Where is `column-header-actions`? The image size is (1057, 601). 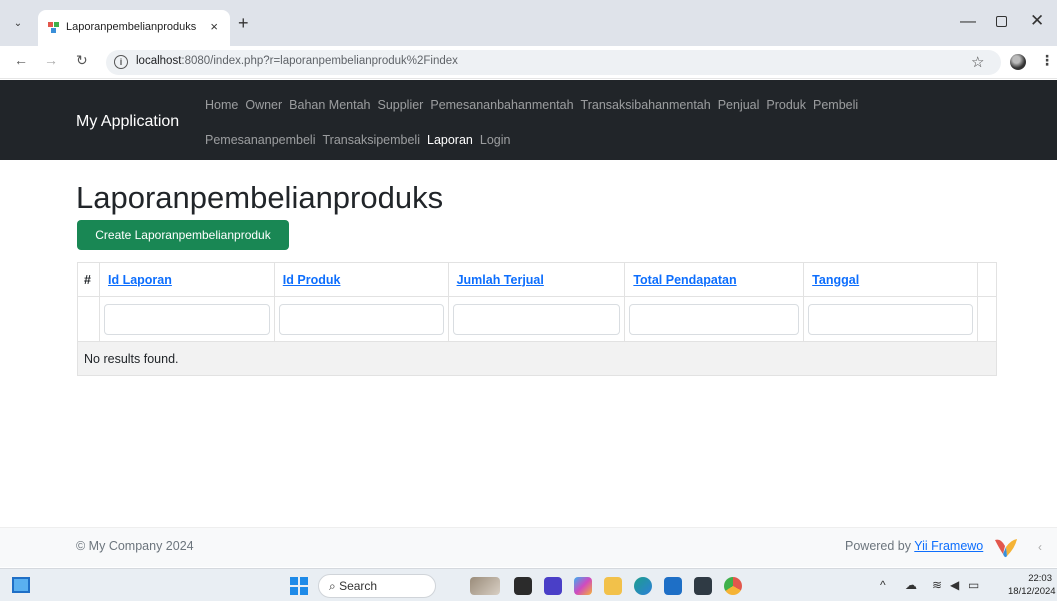
column-header-actions is located at coordinates (987, 279).